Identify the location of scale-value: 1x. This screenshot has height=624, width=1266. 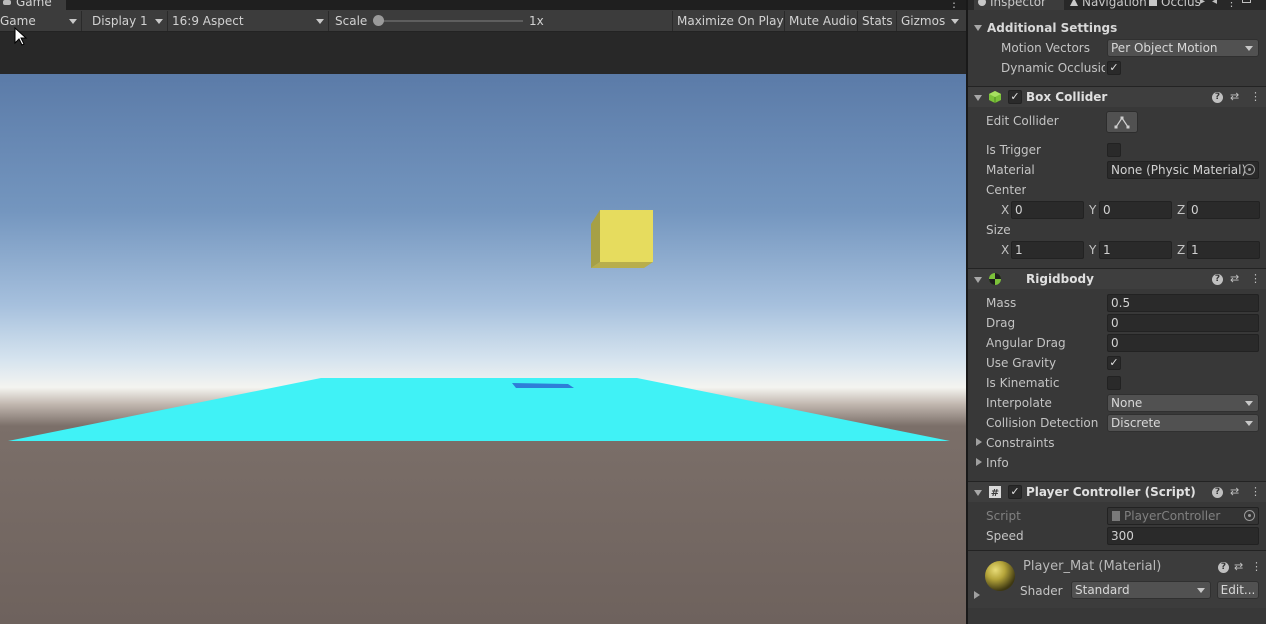
(536, 21).